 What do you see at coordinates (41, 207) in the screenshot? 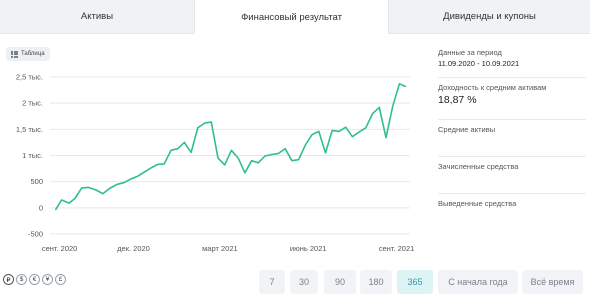
I see `y-tick-label: 0` at bounding box center [41, 207].